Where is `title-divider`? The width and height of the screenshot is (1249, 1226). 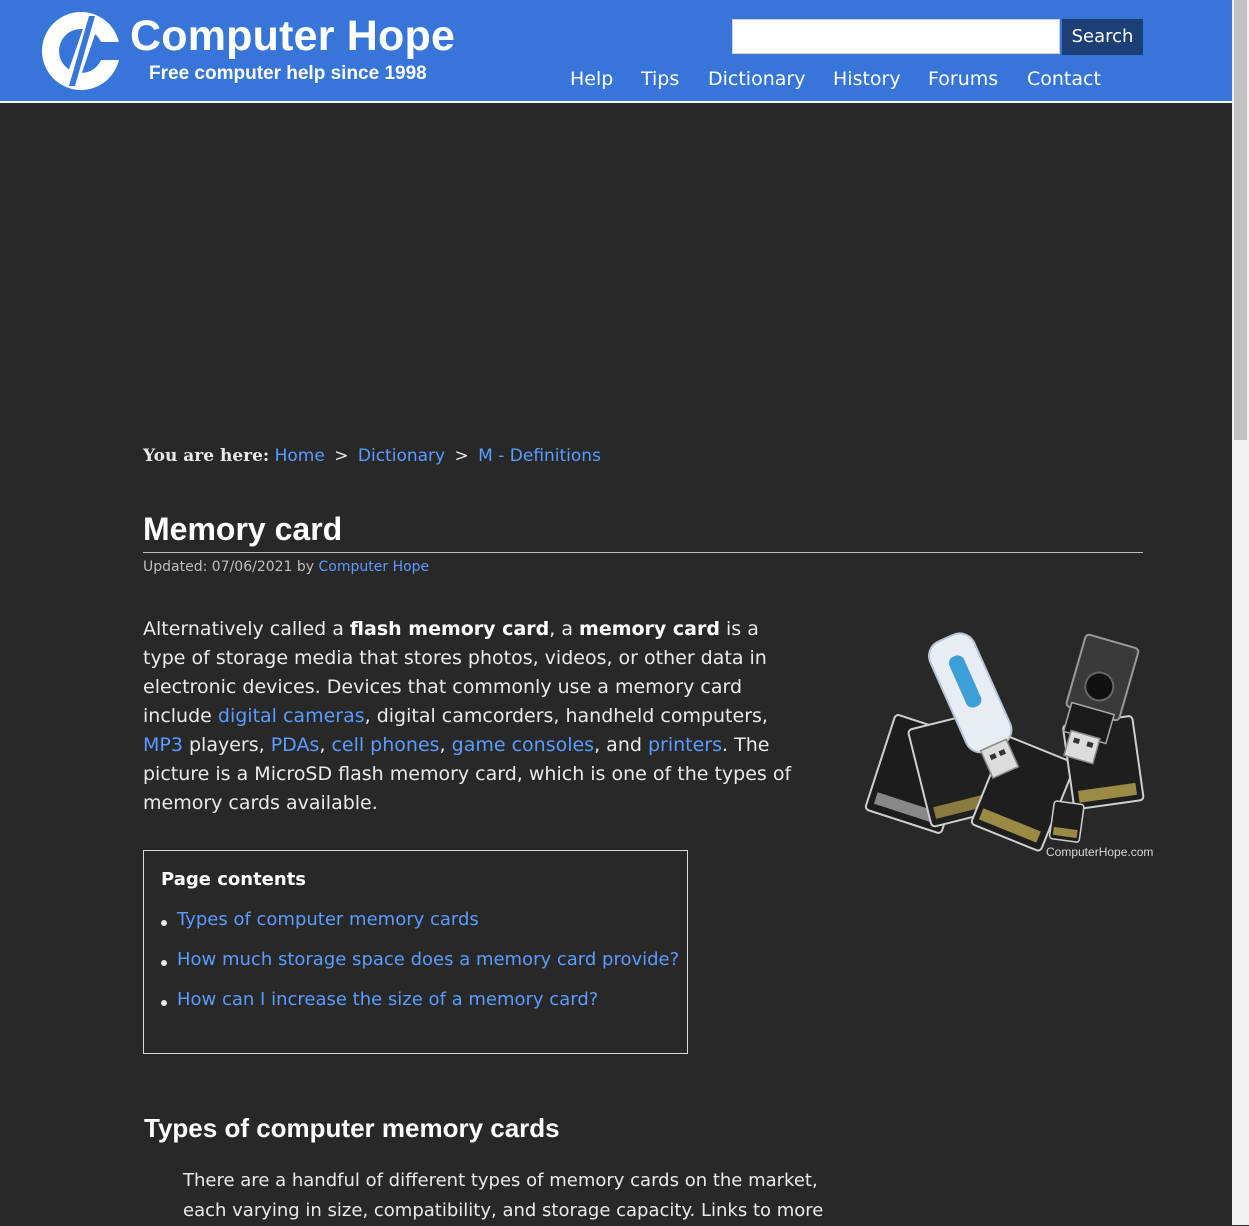 title-divider is located at coordinates (643, 552).